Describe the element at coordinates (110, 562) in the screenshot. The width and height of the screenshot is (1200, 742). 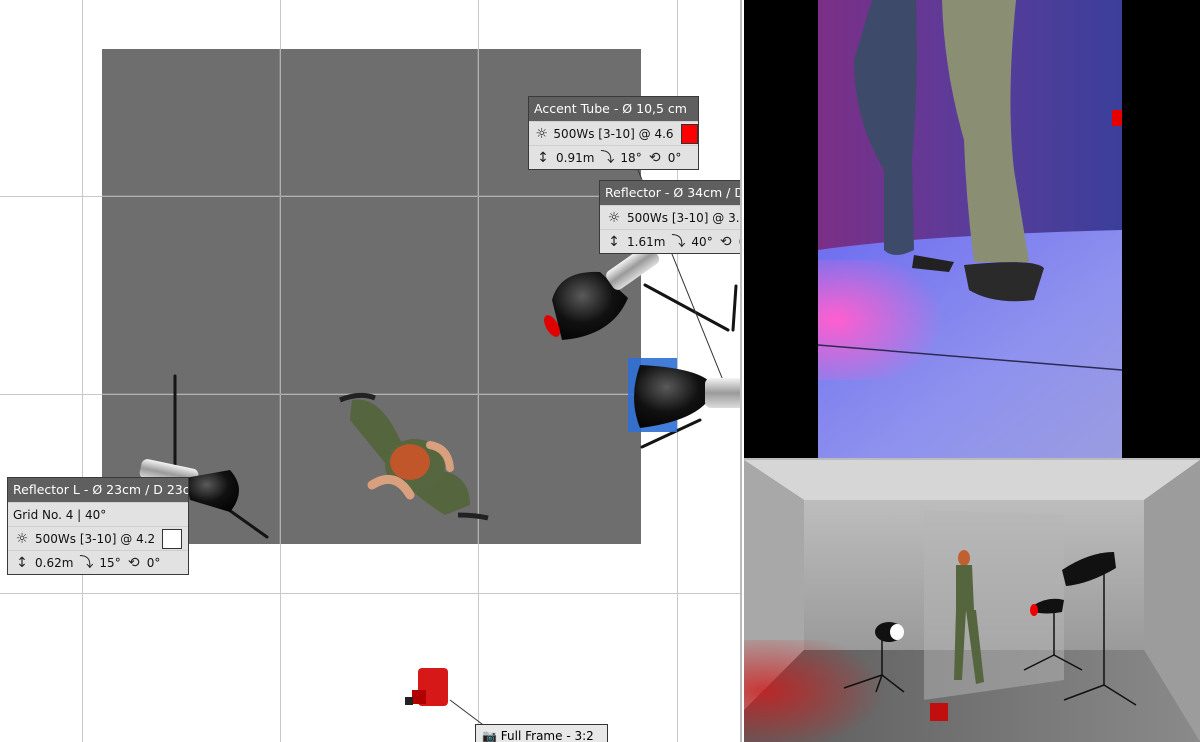
I see `tilt-value: 15°` at that location.